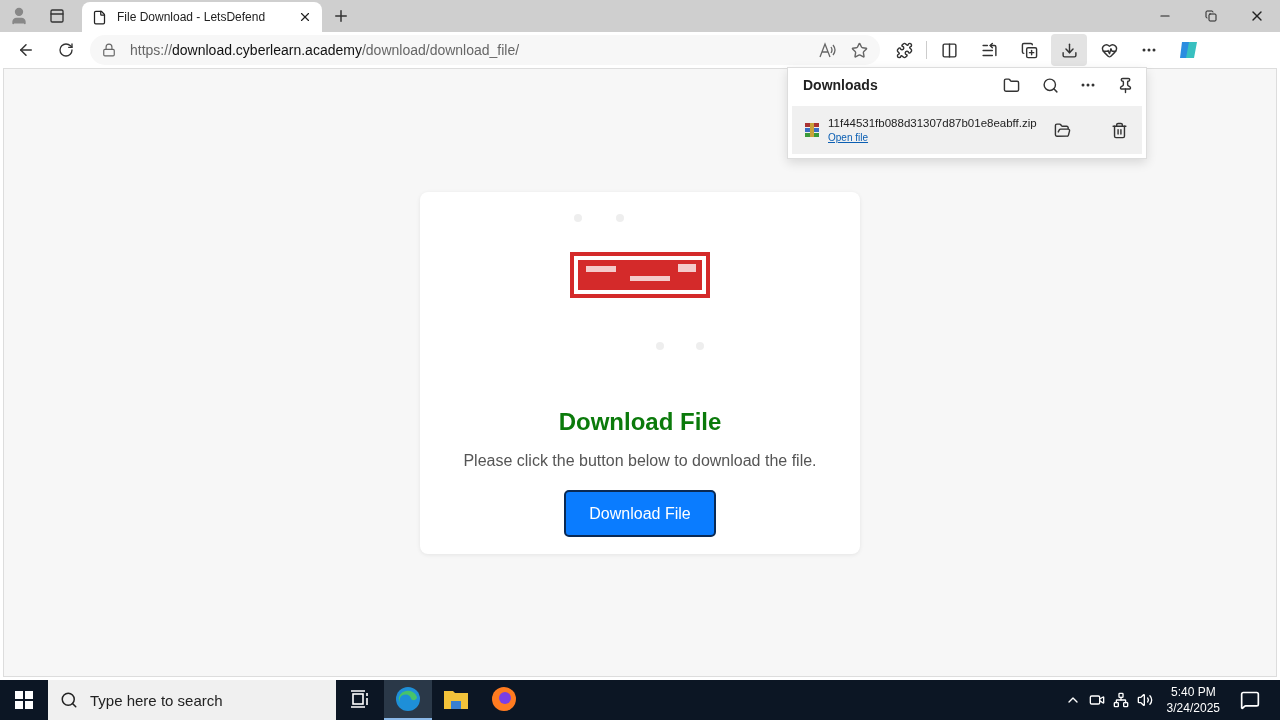  What do you see at coordinates (812, 130) in the screenshot?
I see `archive-icon` at bounding box center [812, 130].